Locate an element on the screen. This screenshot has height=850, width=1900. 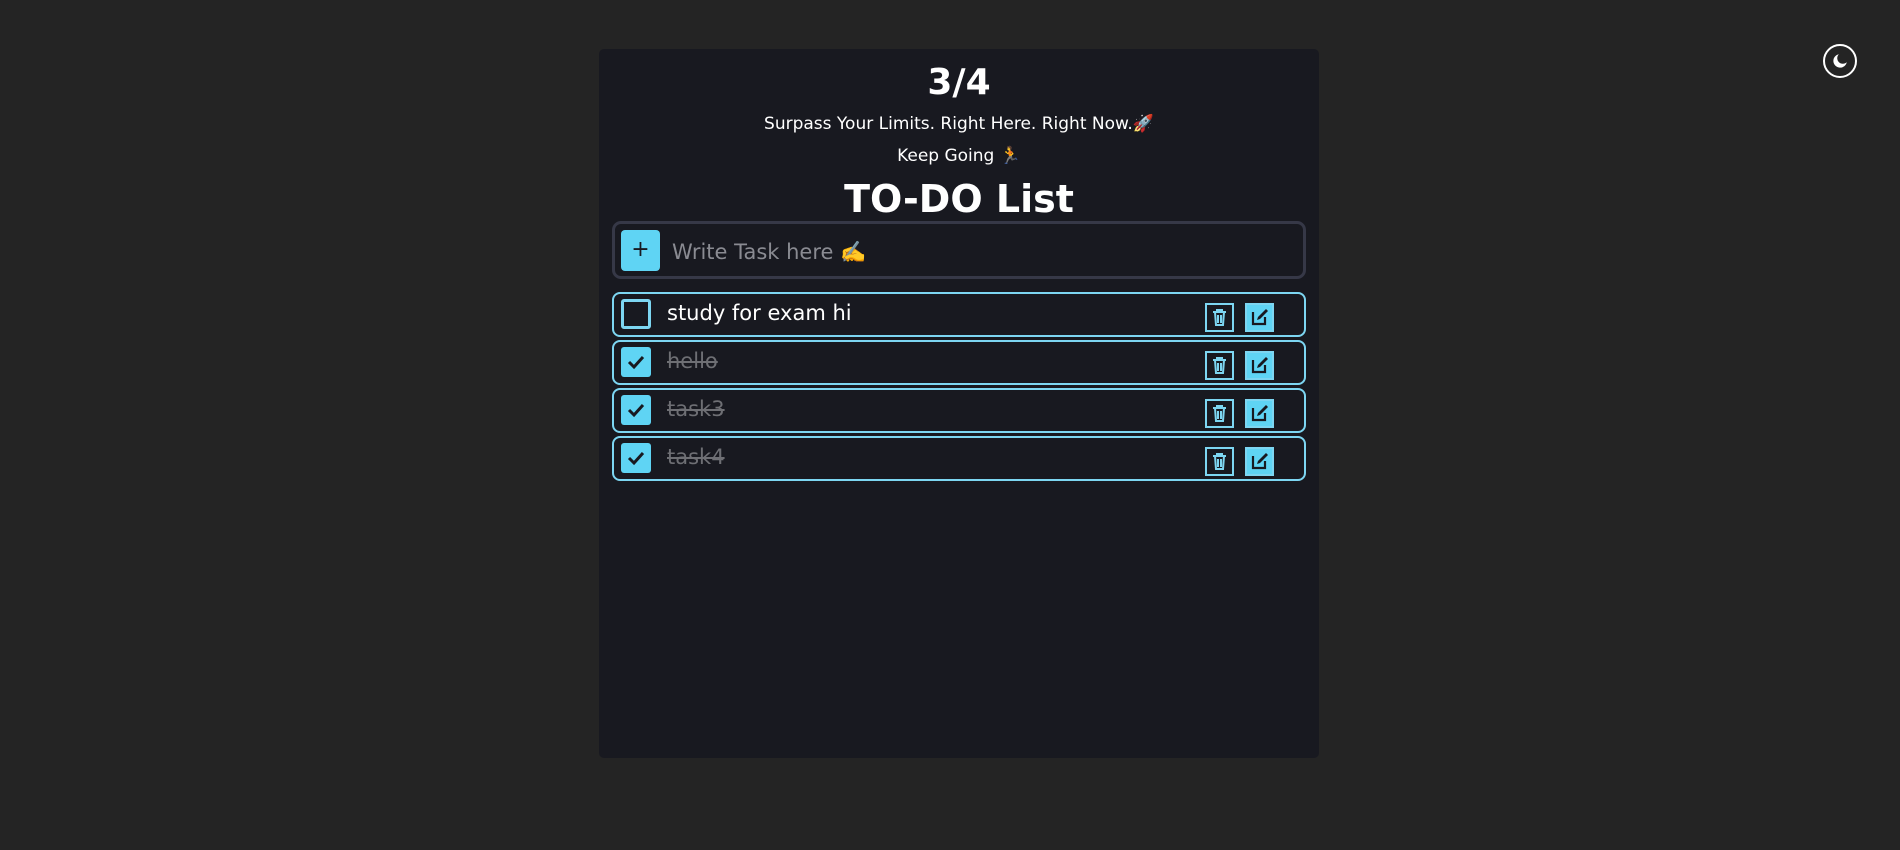
add-task-bar: + is located at coordinates (959, 250).